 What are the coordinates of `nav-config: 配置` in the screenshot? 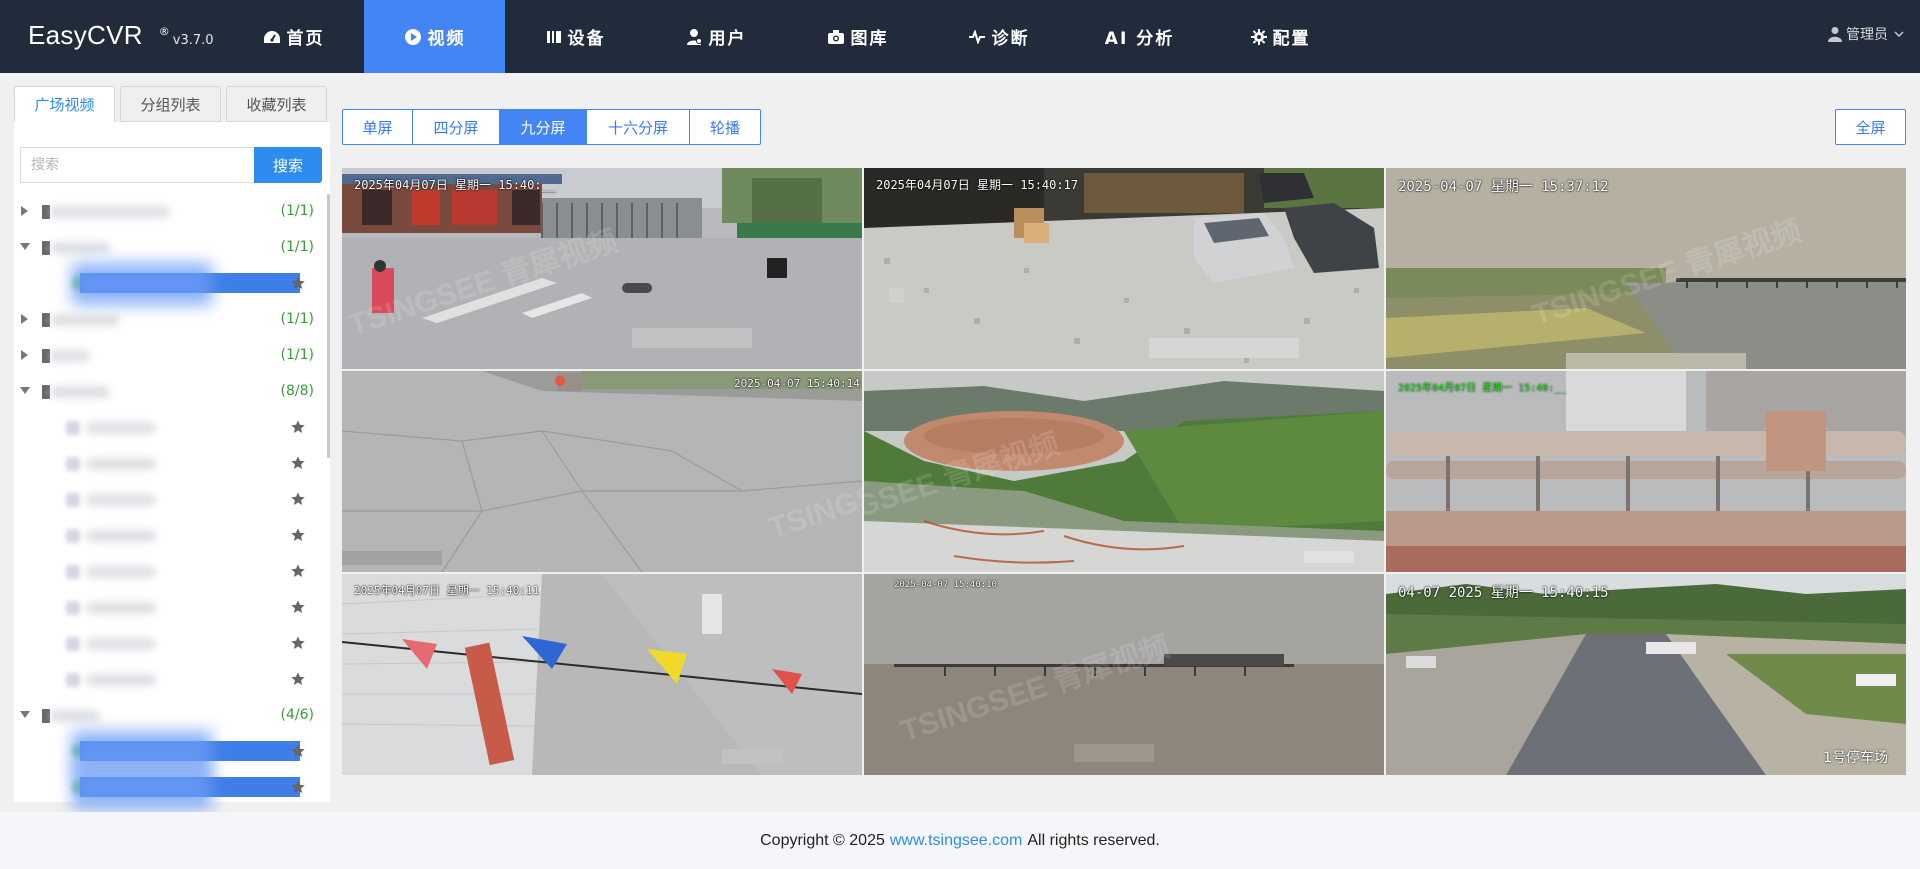 It's located at (1280, 36).